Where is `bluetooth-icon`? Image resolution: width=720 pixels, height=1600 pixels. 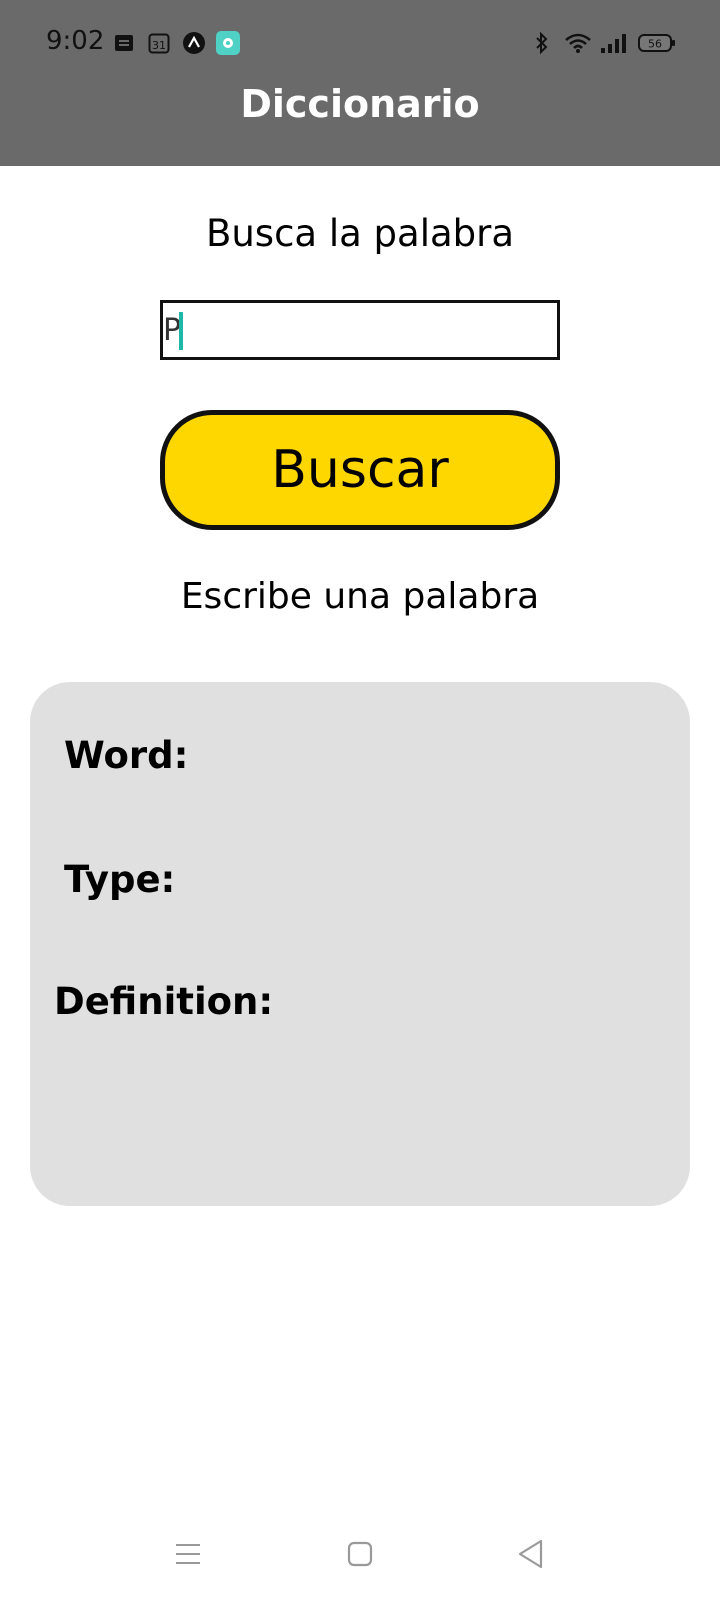 bluetooth-icon is located at coordinates (542, 43).